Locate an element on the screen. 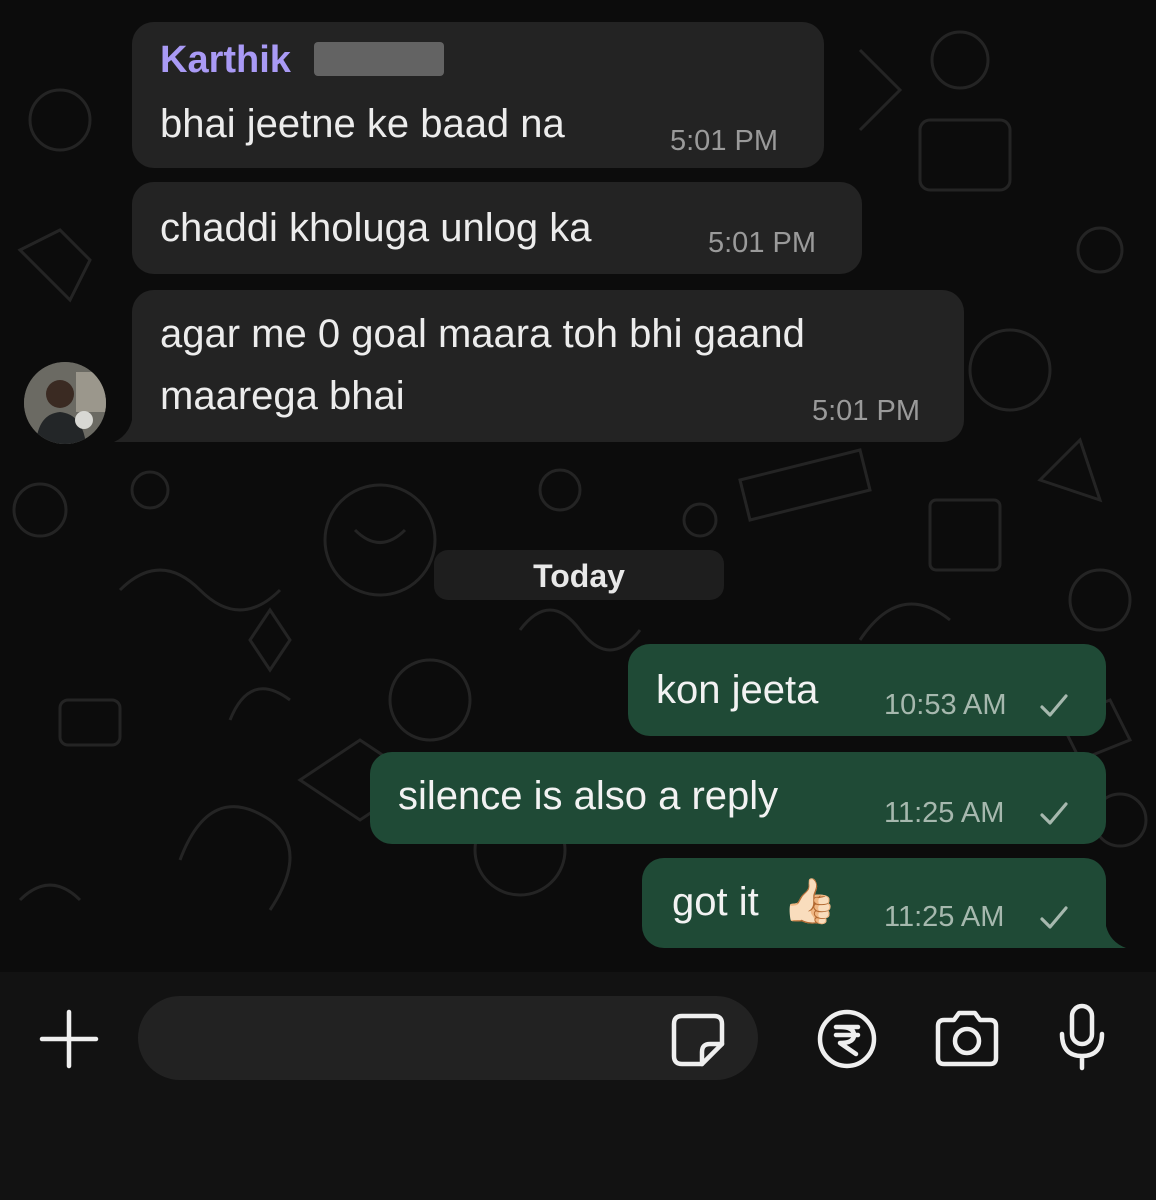 The width and height of the screenshot is (1156, 1200). message-text: silence is also a reply is located at coordinates (588, 796).